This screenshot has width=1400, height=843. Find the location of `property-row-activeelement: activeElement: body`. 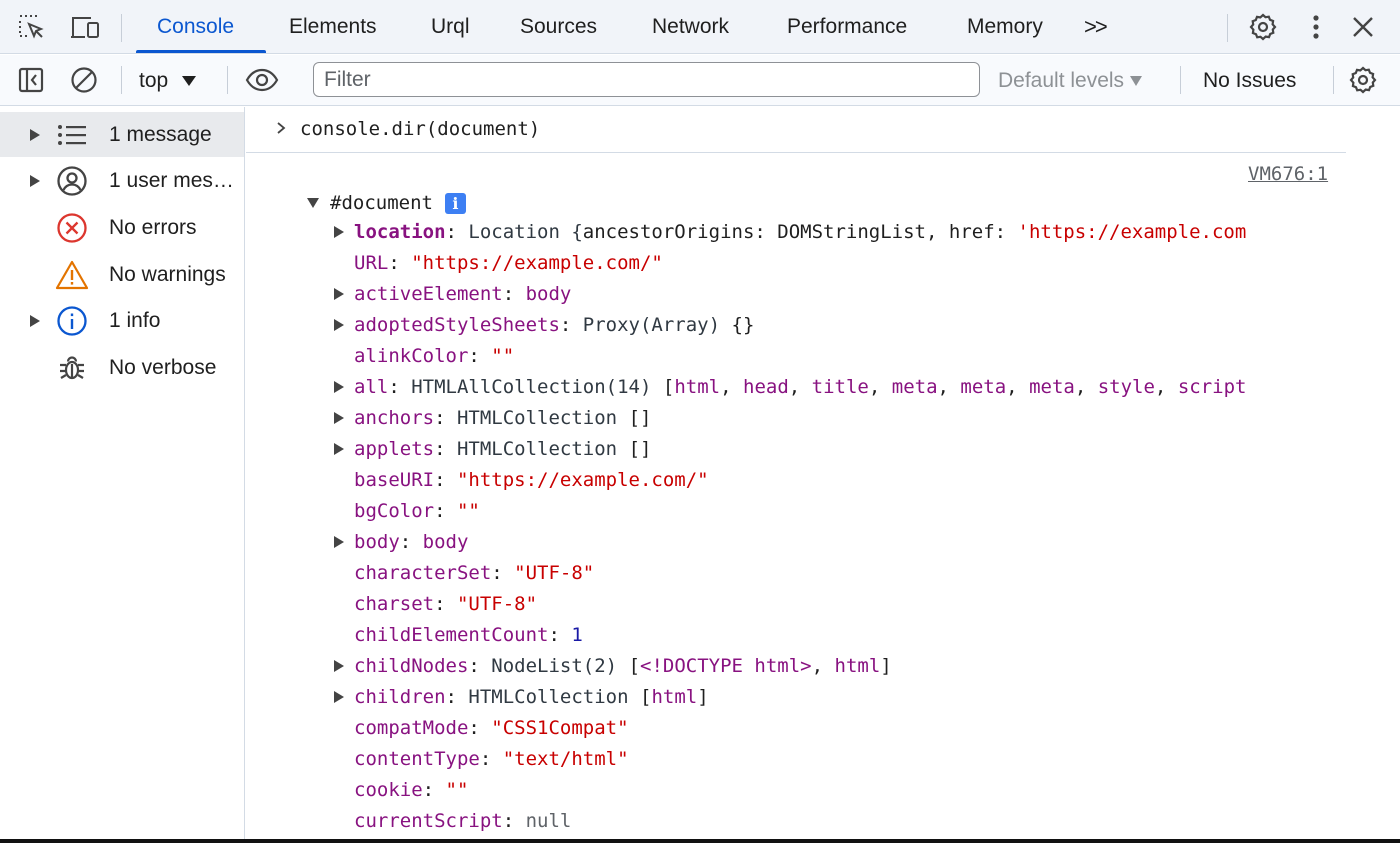

property-row-activeelement: activeElement: body is located at coordinates (462, 294).